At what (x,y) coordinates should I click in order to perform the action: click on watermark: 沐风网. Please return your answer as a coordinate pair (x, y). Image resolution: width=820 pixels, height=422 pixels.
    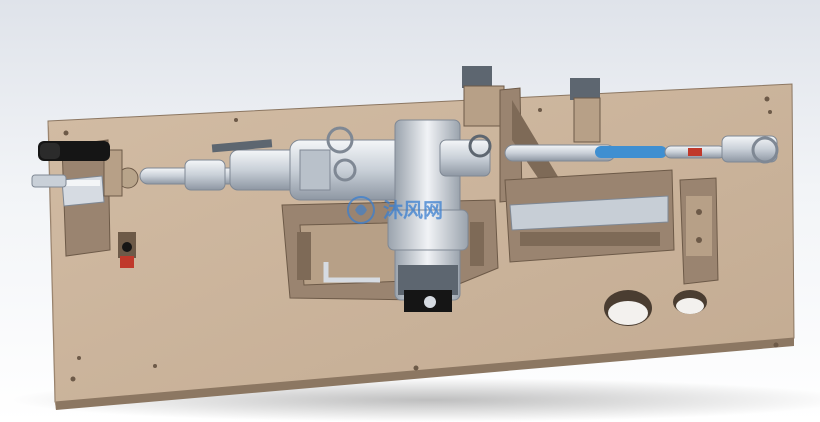
    Looking at the image, I should click on (395, 210).